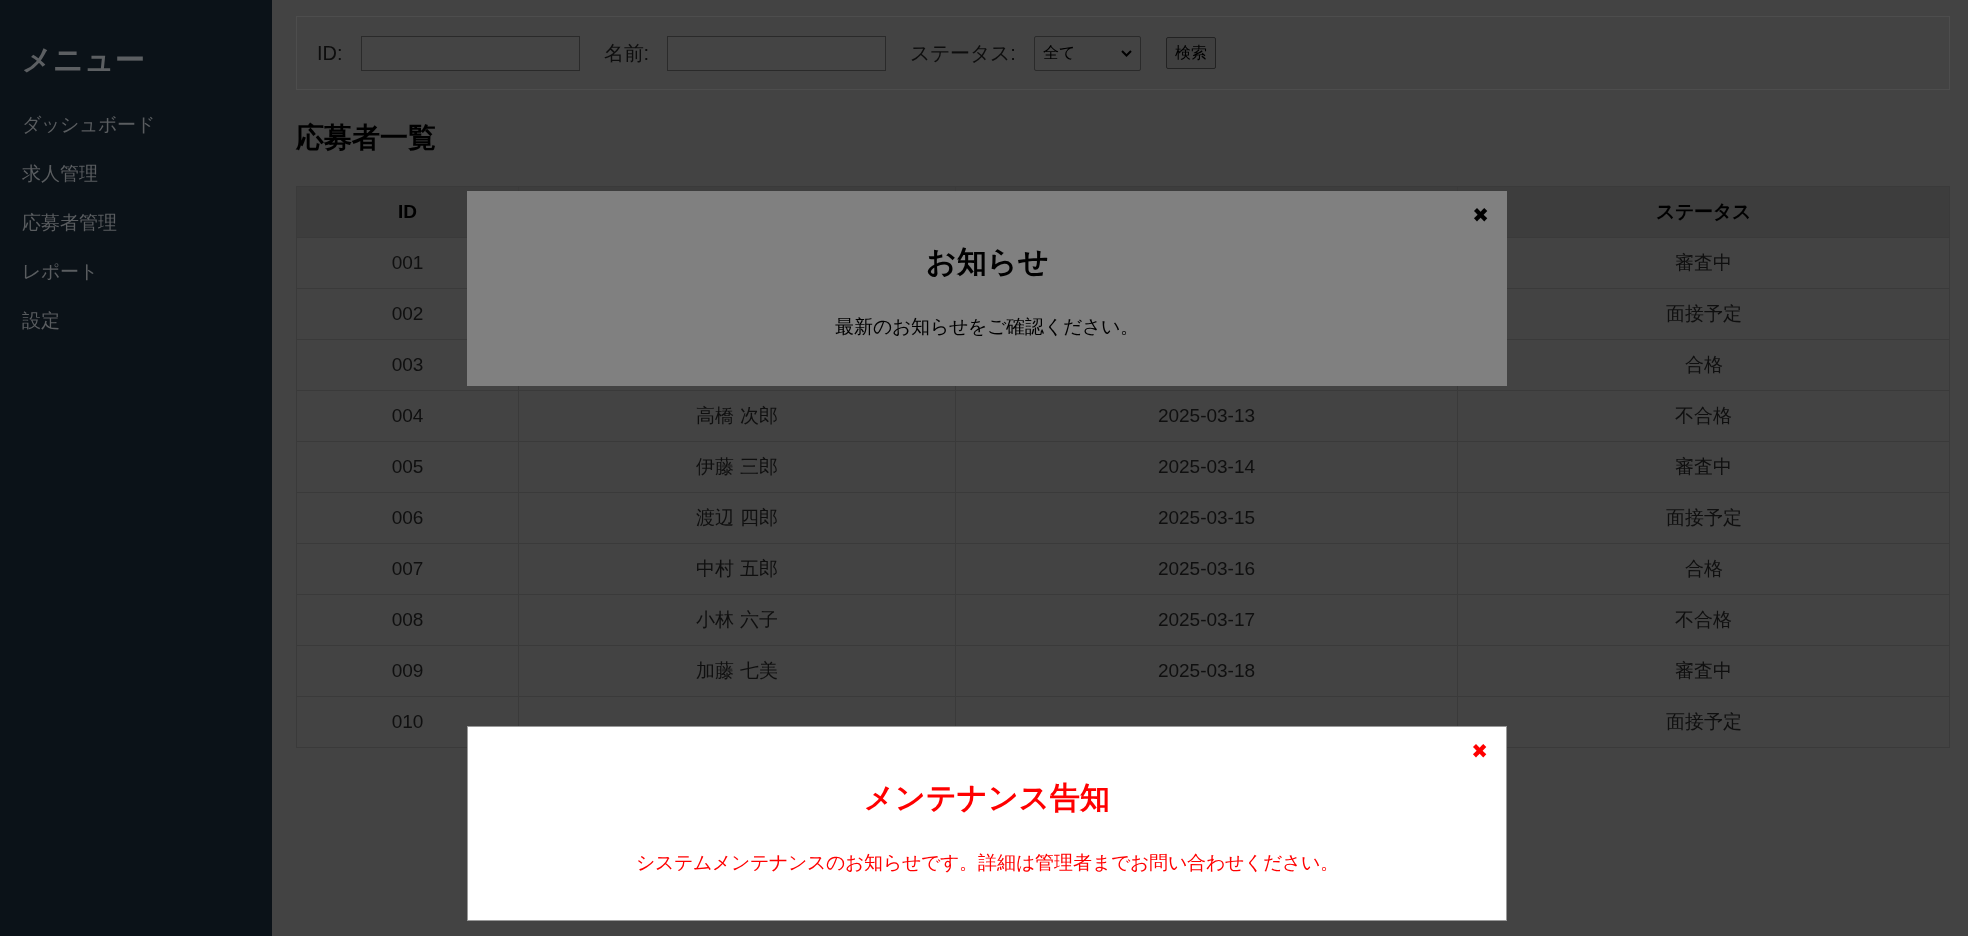  What do you see at coordinates (83, 60) in the screenshot?
I see `sidebar-title: メニュー` at bounding box center [83, 60].